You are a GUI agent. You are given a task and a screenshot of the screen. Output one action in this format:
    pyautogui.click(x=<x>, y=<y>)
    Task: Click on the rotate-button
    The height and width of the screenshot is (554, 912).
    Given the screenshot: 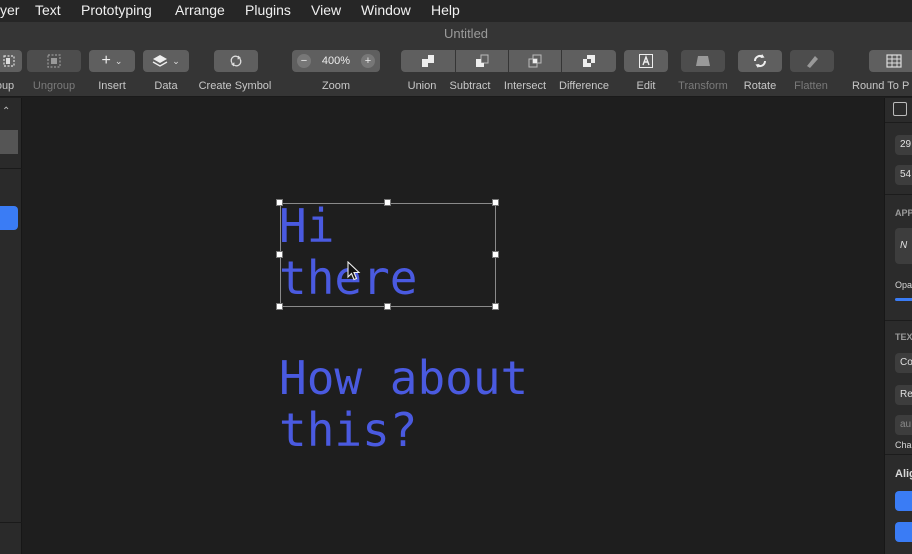 What is the action you would take?
    pyautogui.click(x=760, y=61)
    